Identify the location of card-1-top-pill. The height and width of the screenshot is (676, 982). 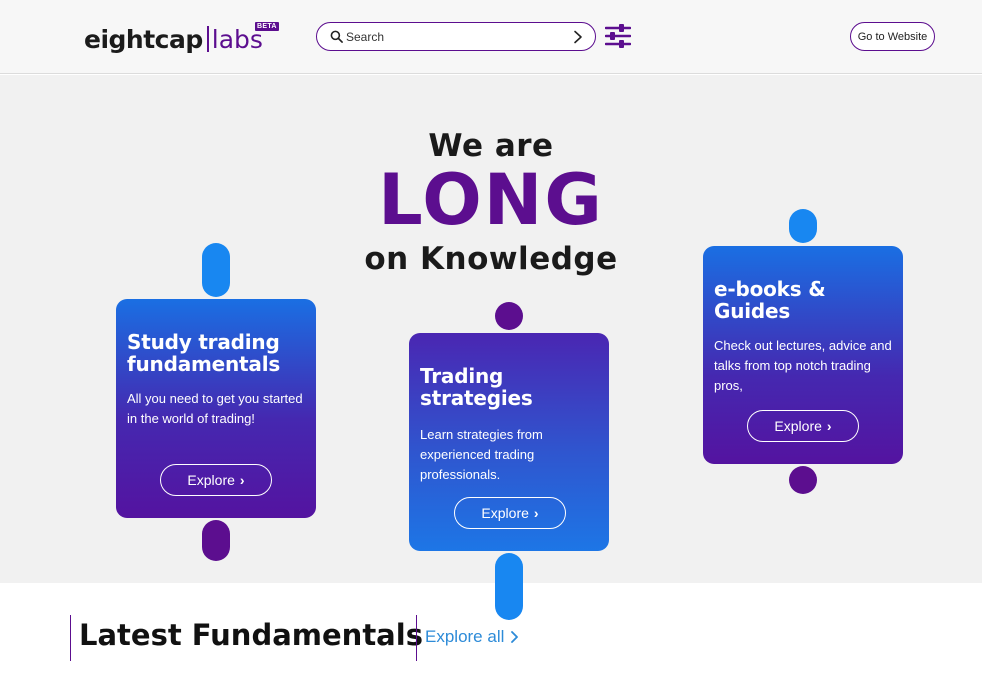
(216, 270).